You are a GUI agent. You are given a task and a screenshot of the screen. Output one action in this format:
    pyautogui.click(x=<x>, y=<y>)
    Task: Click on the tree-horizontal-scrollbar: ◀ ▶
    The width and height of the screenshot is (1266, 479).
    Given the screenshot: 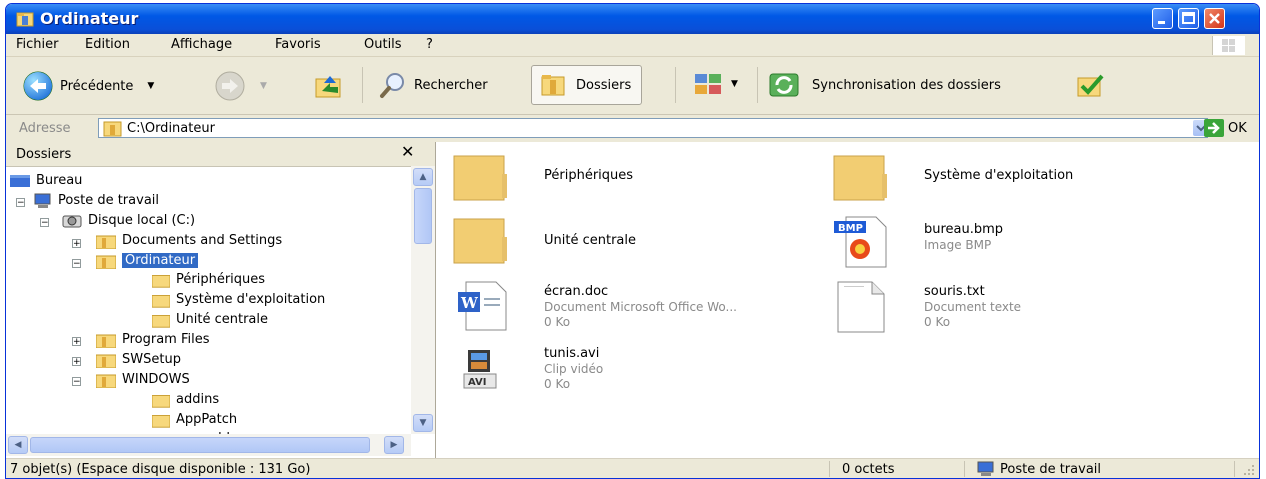 What is the action you would take?
    pyautogui.click(x=208, y=445)
    